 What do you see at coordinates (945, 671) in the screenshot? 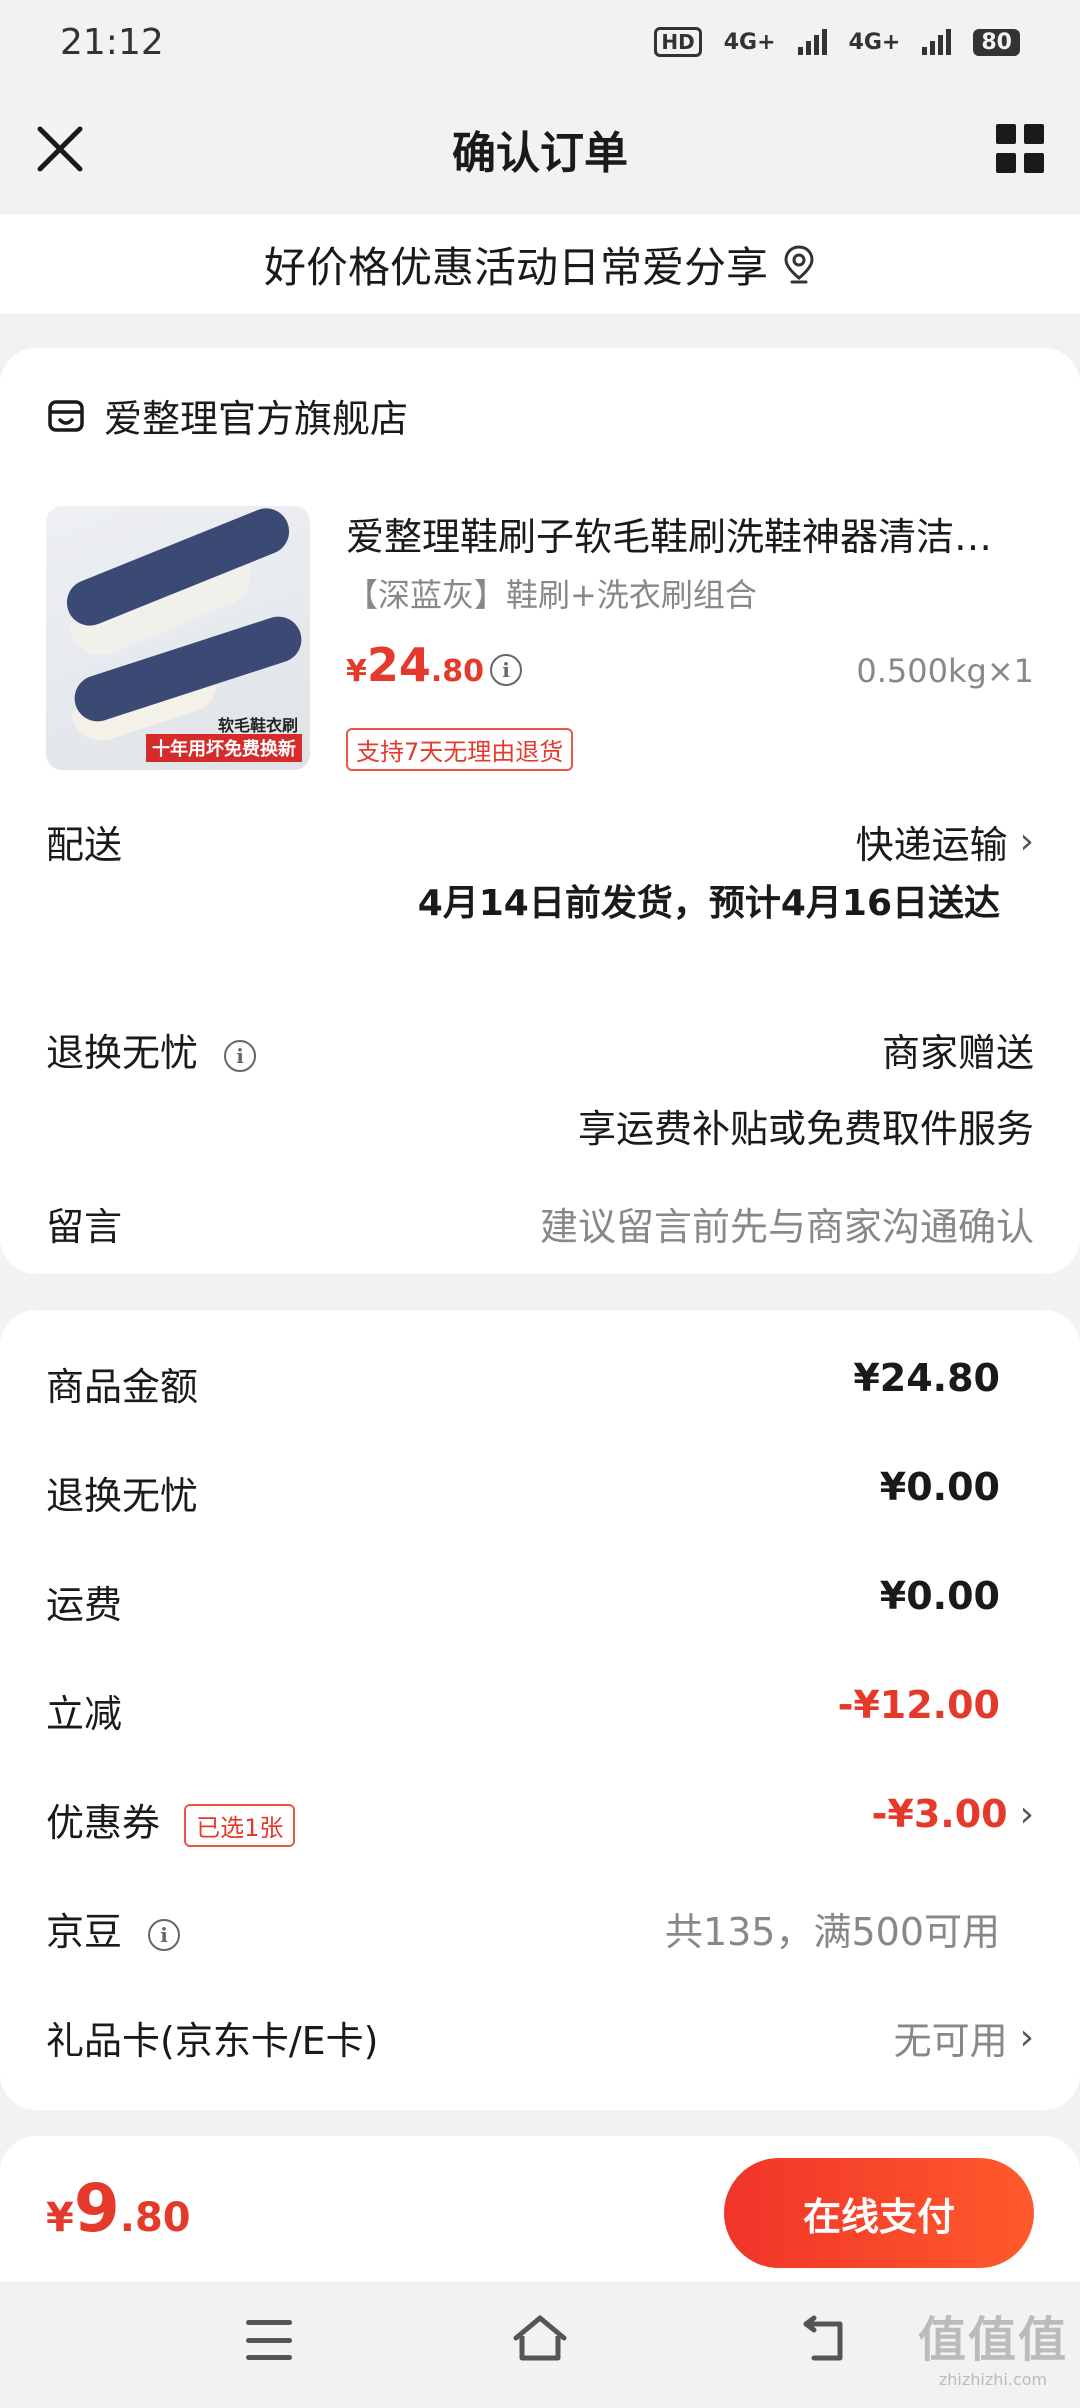
I see `product-weight: 0.500kg×1` at bounding box center [945, 671].